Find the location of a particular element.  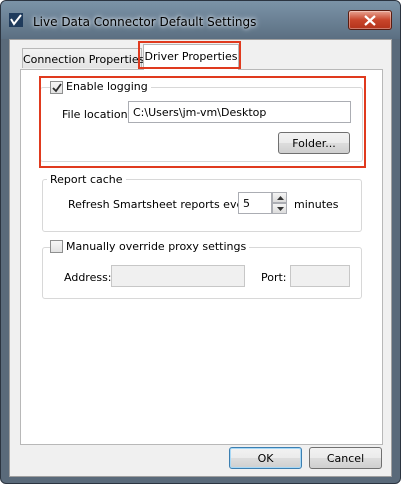

proxy-port-label: Port: is located at coordinates (274, 277).